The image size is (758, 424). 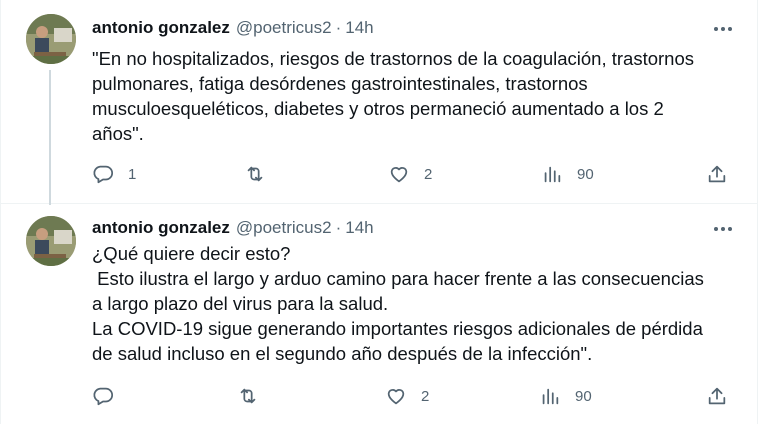 I want to click on reply-button, so click(x=110, y=396).